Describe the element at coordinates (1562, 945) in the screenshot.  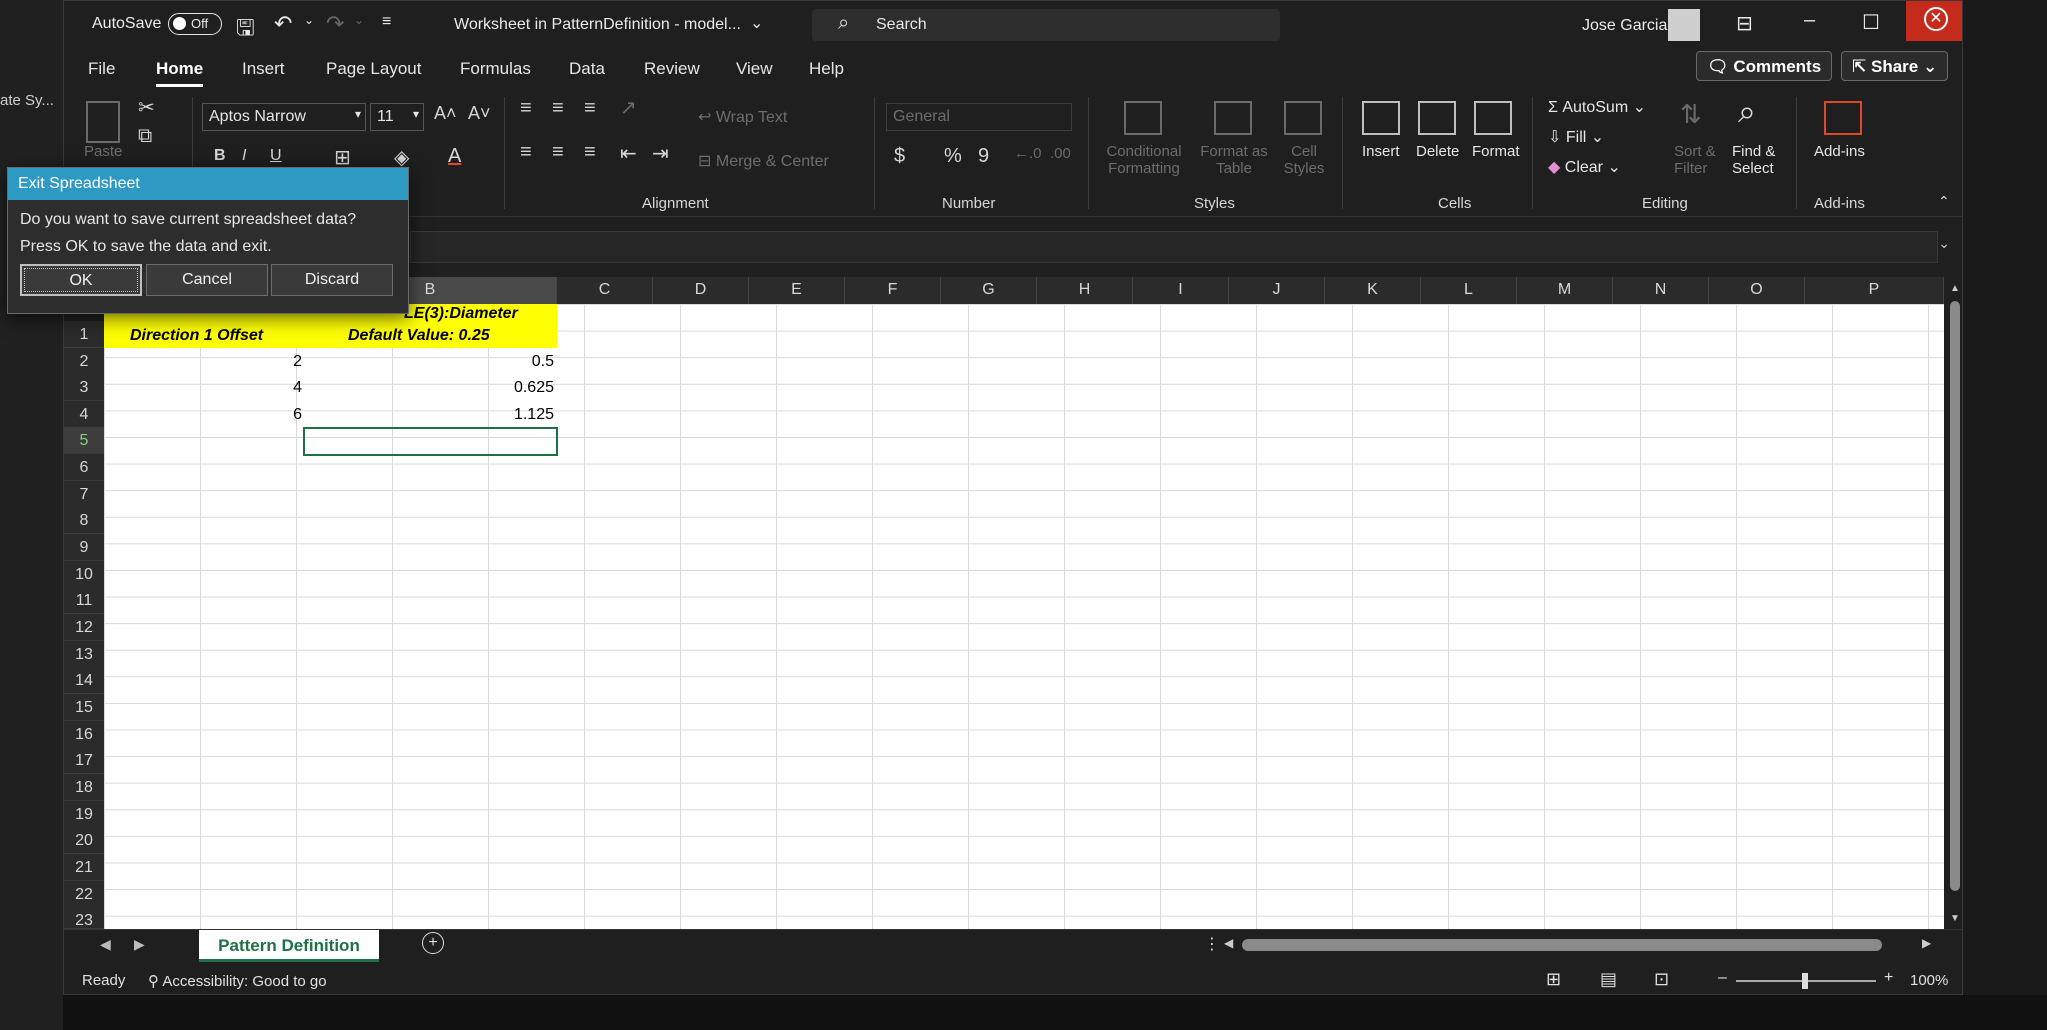
I see `horizontal-scroll-thumb` at that location.